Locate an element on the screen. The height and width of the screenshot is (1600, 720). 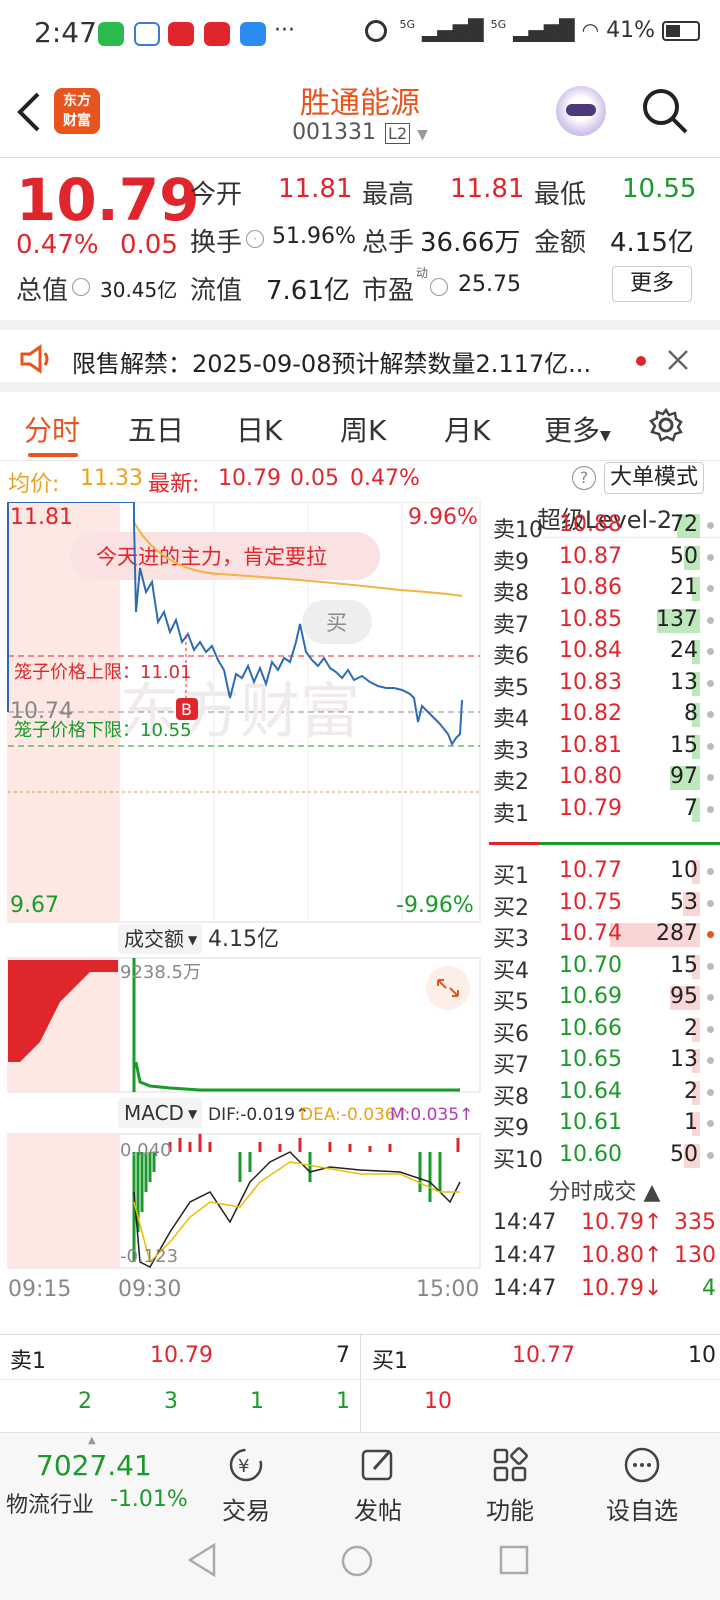
system-recents-icon is located at coordinates (514, 1560).